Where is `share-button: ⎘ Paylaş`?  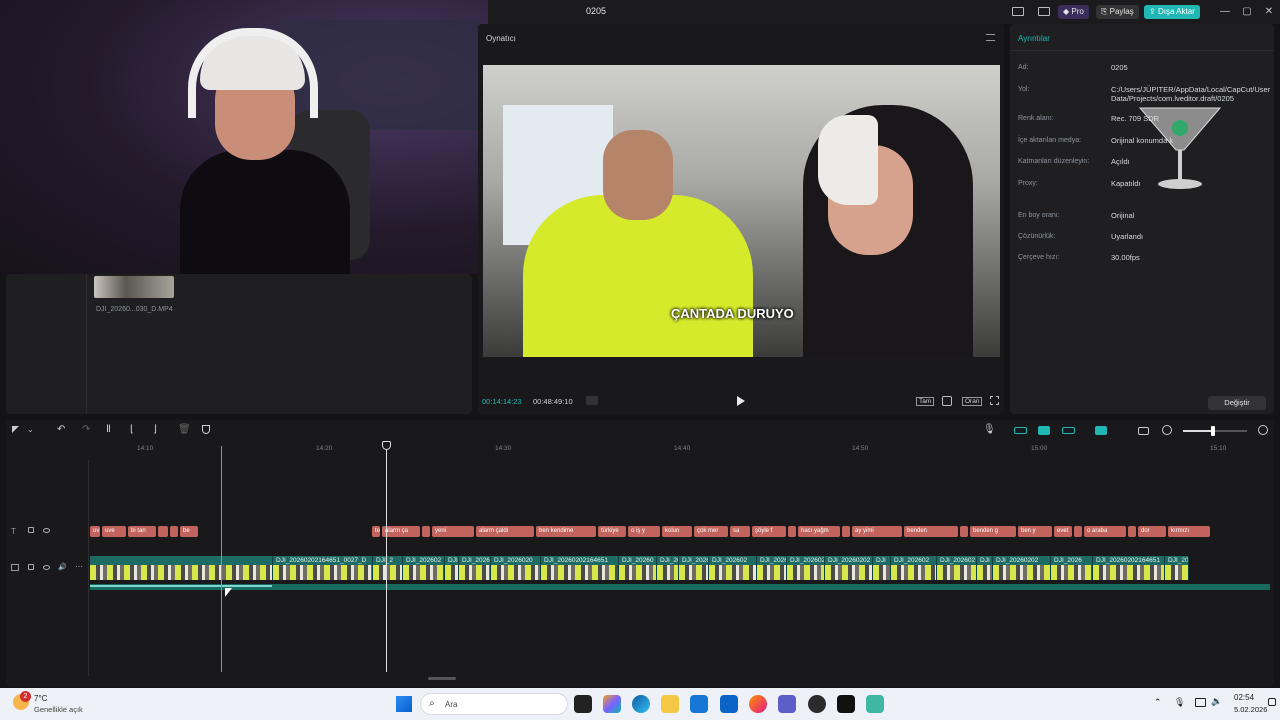 share-button: ⎘ Paylaş is located at coordinates (1117, 12).